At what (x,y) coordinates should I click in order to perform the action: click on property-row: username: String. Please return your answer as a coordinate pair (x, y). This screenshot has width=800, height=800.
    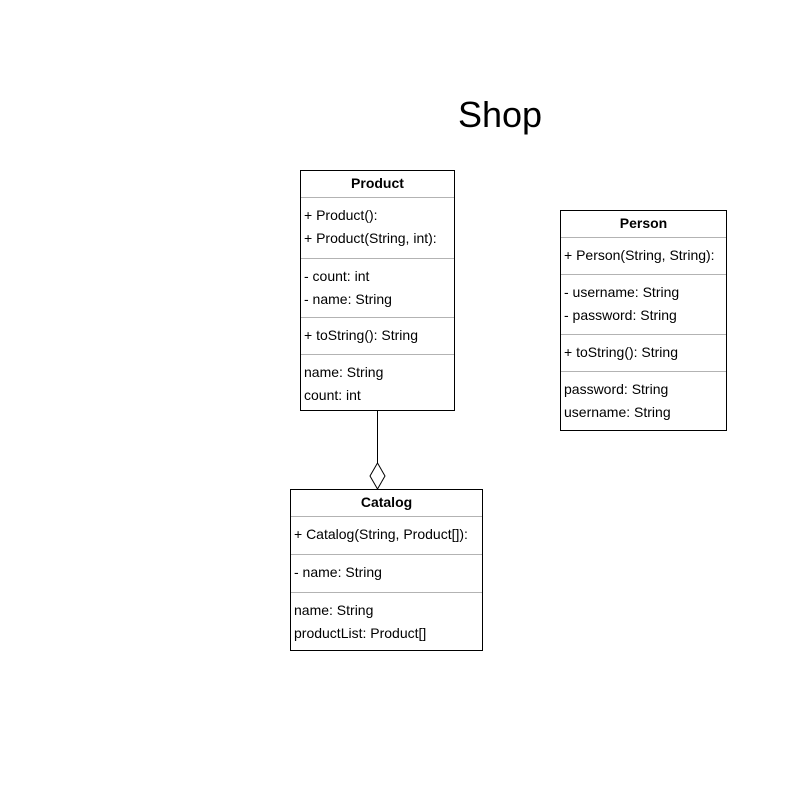
    Looking at the image, I should click on (643, 412).